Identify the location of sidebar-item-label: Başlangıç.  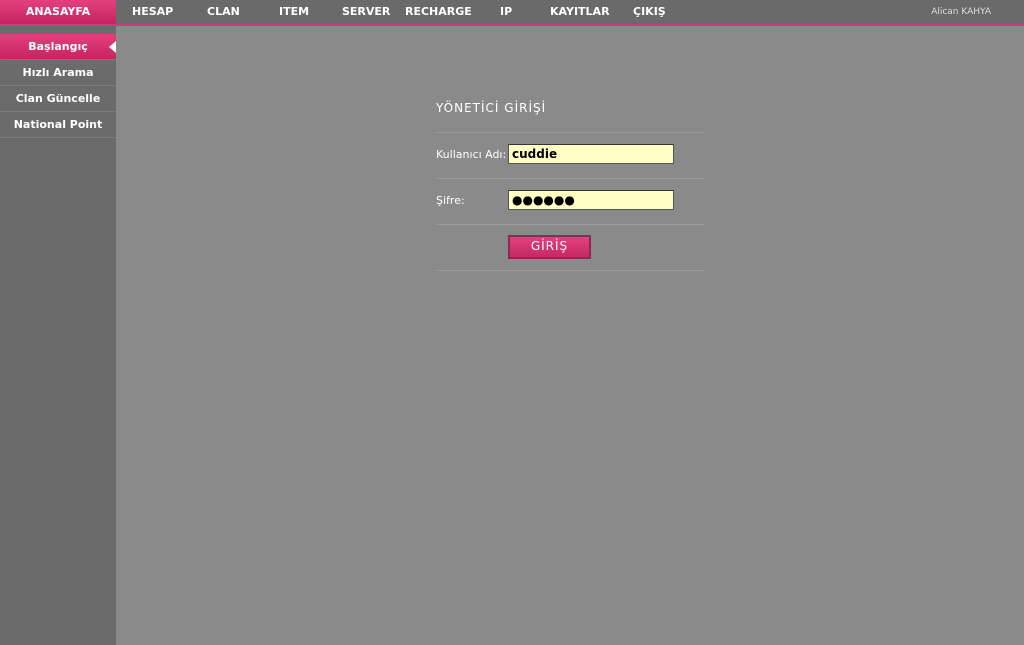
(58, 46).